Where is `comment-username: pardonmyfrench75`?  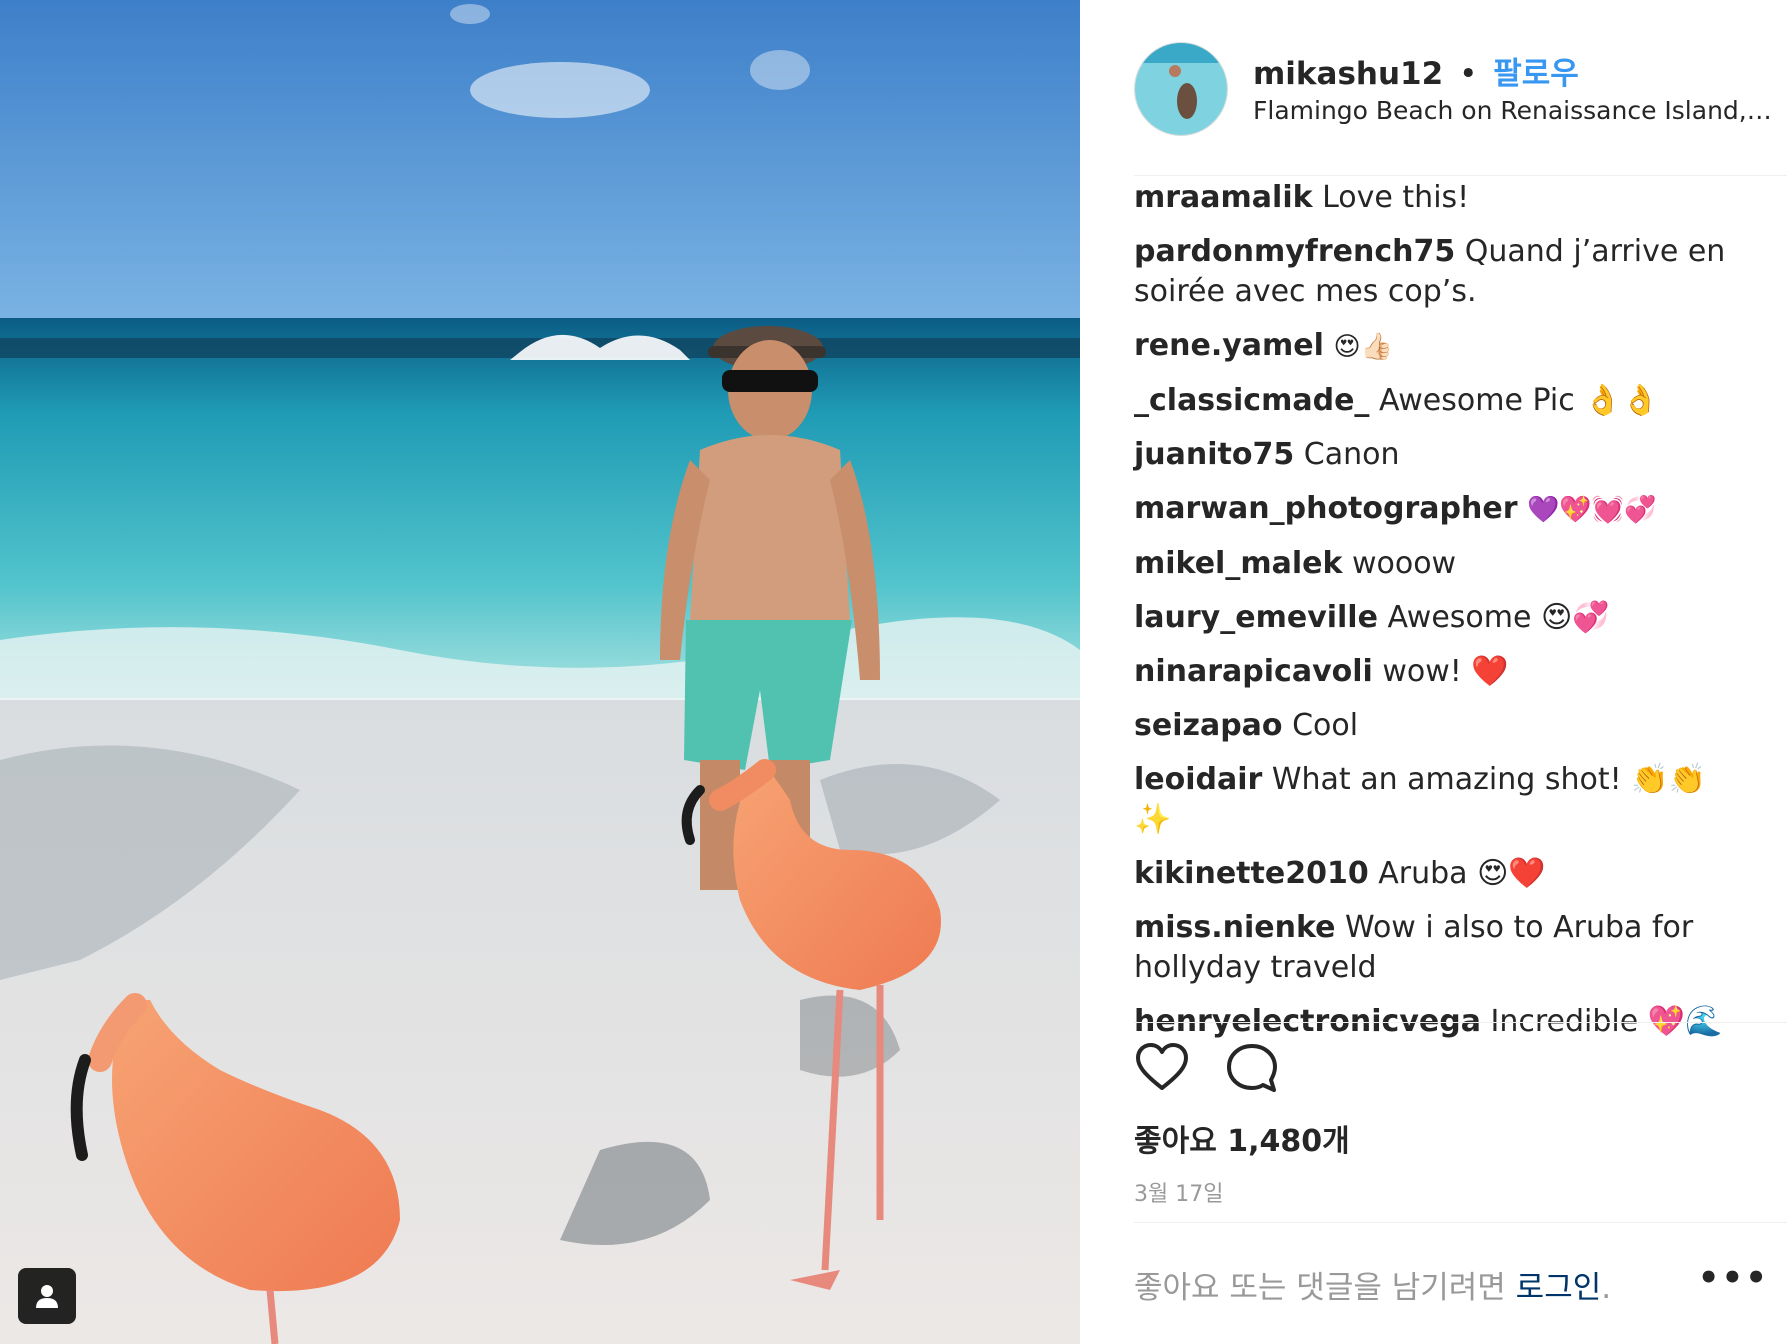 comment-username: pardonmyfrench75 is located at coordinates (1294, 251).